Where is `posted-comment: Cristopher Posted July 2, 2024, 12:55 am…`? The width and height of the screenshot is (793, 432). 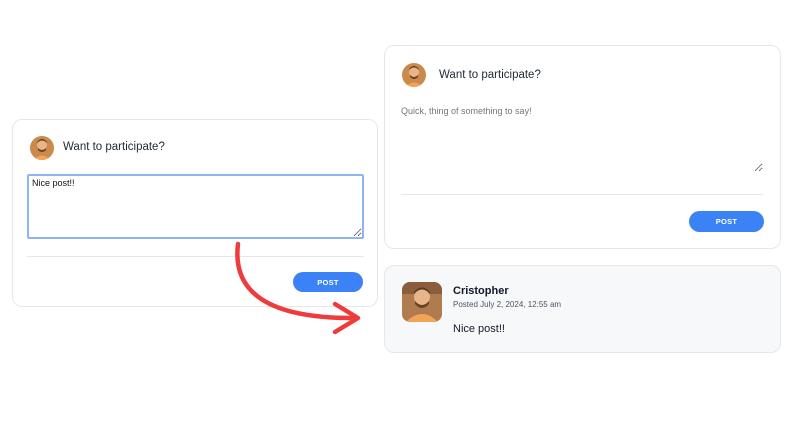 posted-comment: Cristopher Posted July 2, 2024, 12:55 am… is located at coordinates (582, 309).